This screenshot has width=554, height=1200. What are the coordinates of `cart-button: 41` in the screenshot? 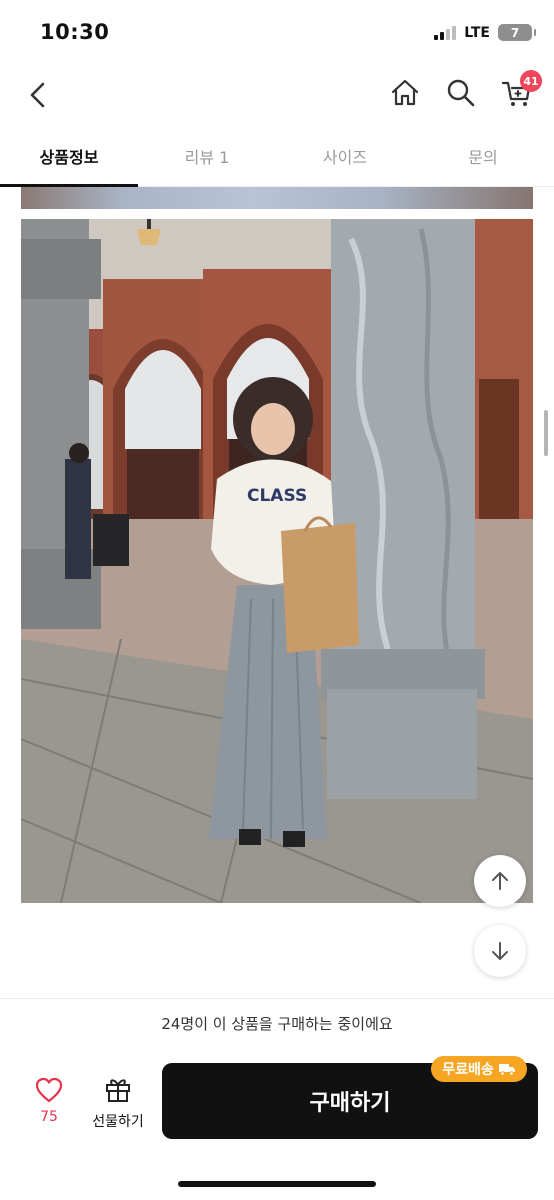 It's located at (521, 90).